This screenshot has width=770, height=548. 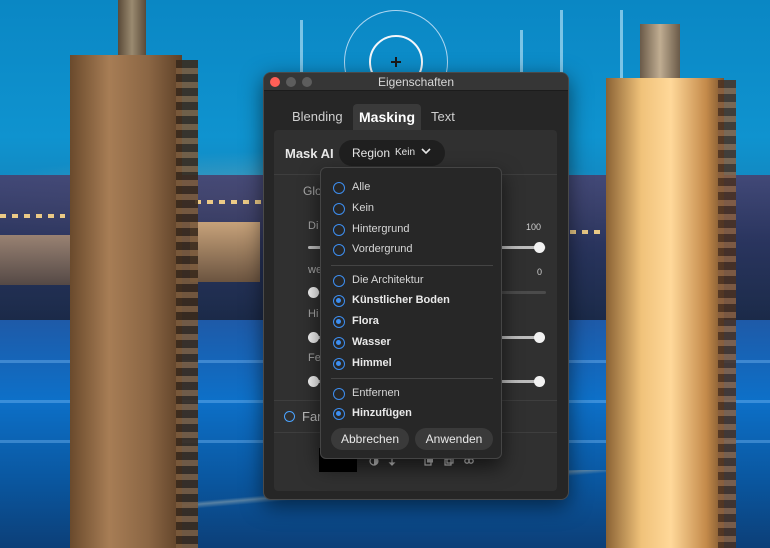 I want to click on chain-left, so click(x=187, y=304).